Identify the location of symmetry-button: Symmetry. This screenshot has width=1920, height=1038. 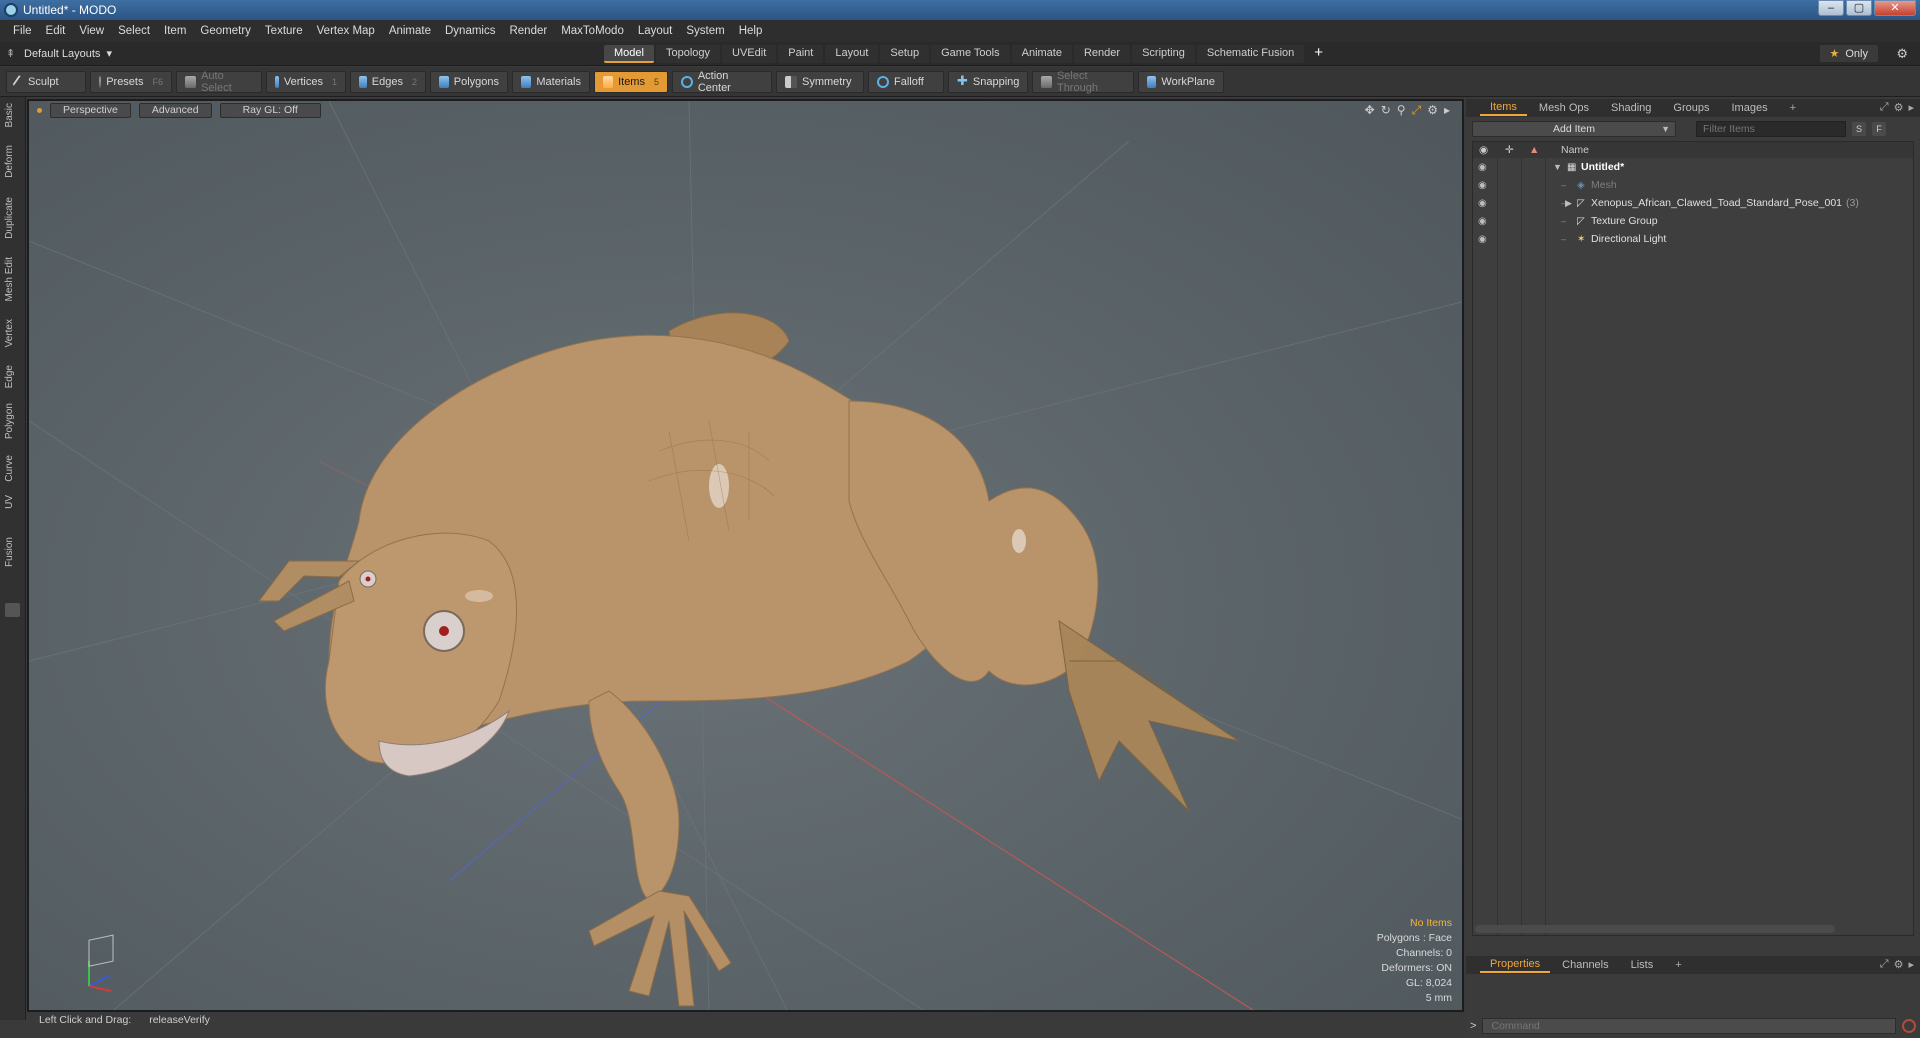
(820, 81).